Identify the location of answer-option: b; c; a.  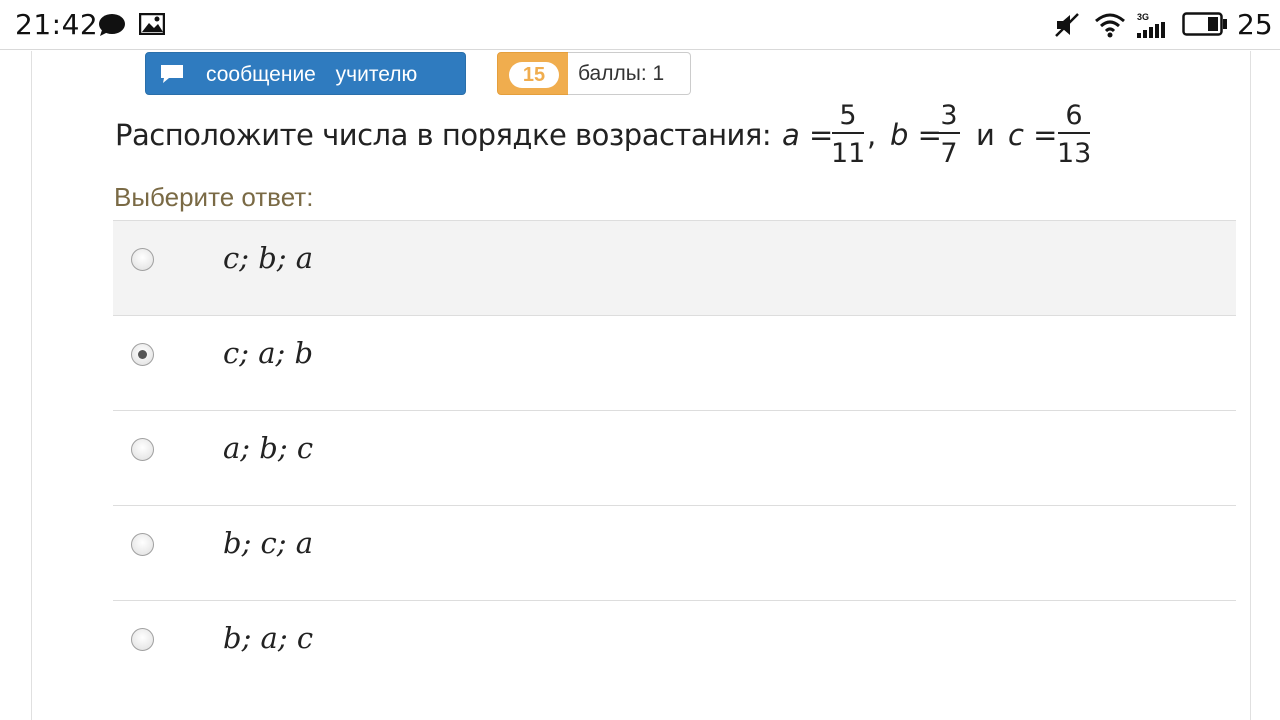
(674, 552).